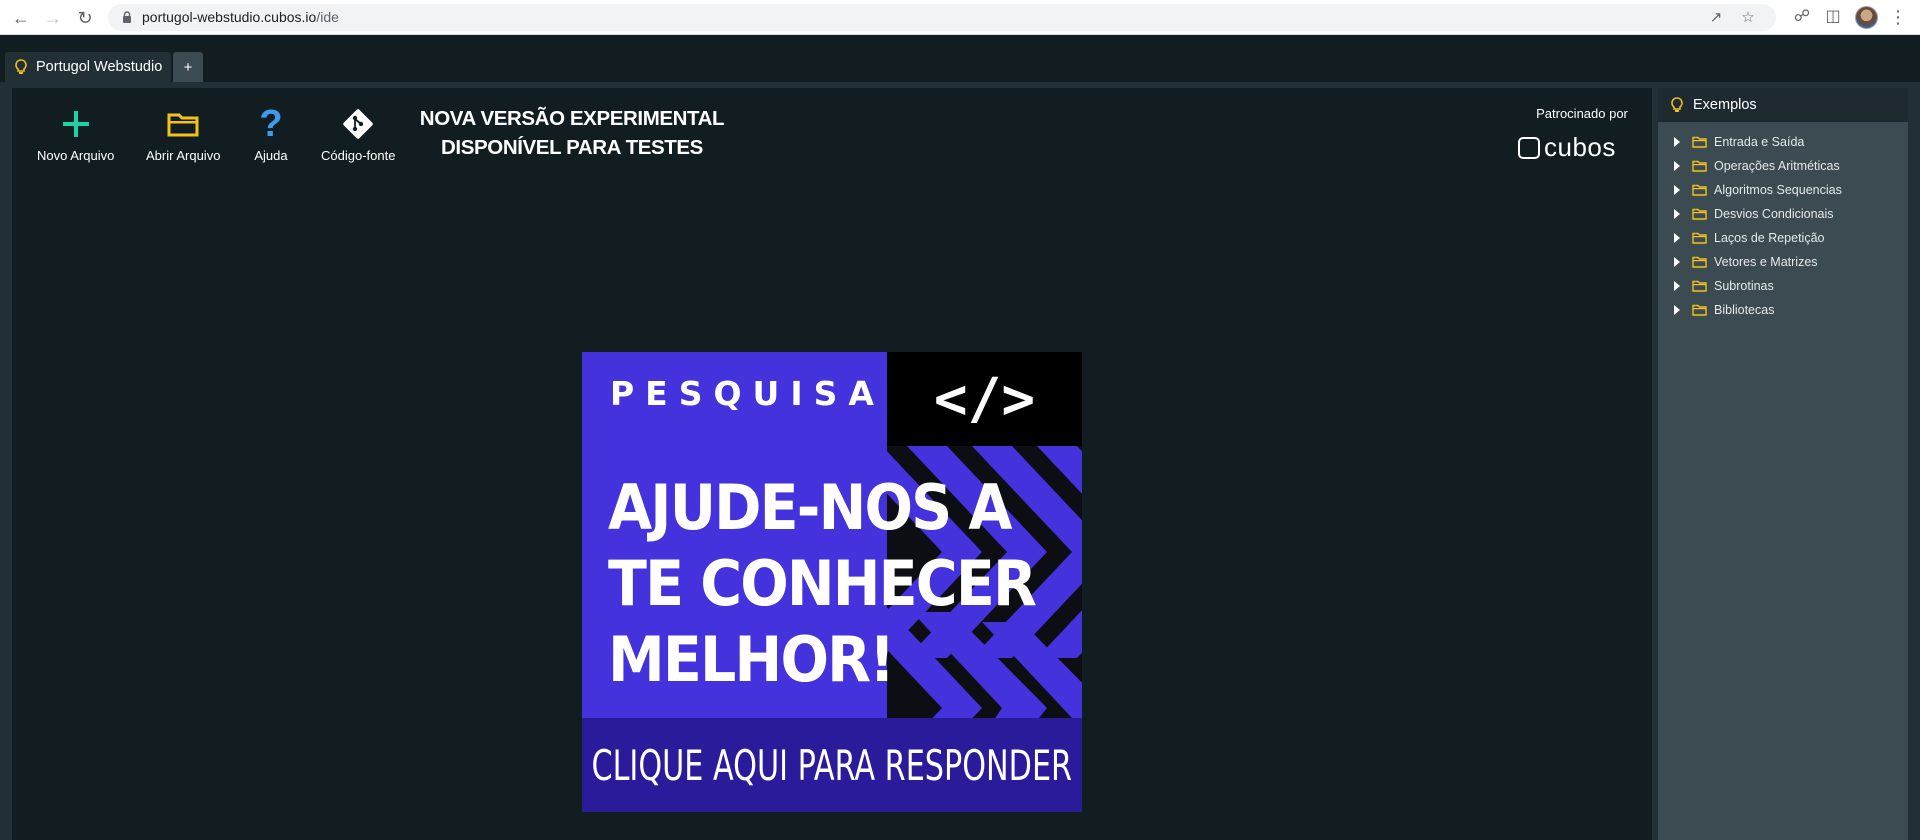 This screenshot has height=840, width=1920. What do you see at coordinates (960, 59) in the screenshot?
I see `app-tab-strip: Portugol Webstudio +` at bounding box center [960, 59].